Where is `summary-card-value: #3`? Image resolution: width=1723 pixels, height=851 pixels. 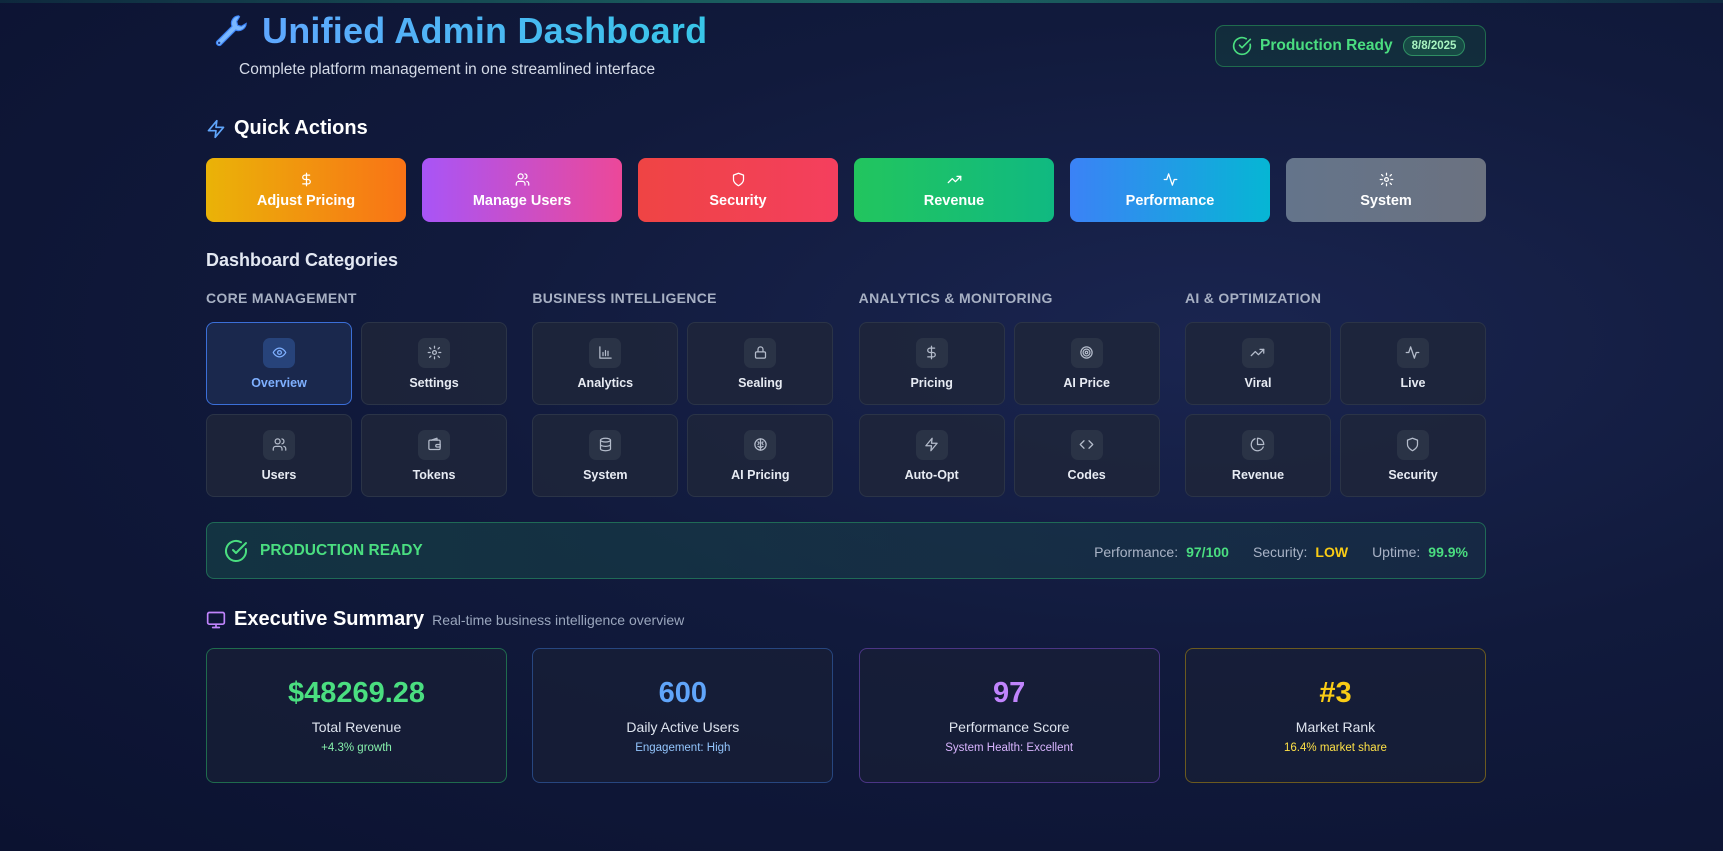 summary-card-value: #3 is located at coordinates (1335, 693).